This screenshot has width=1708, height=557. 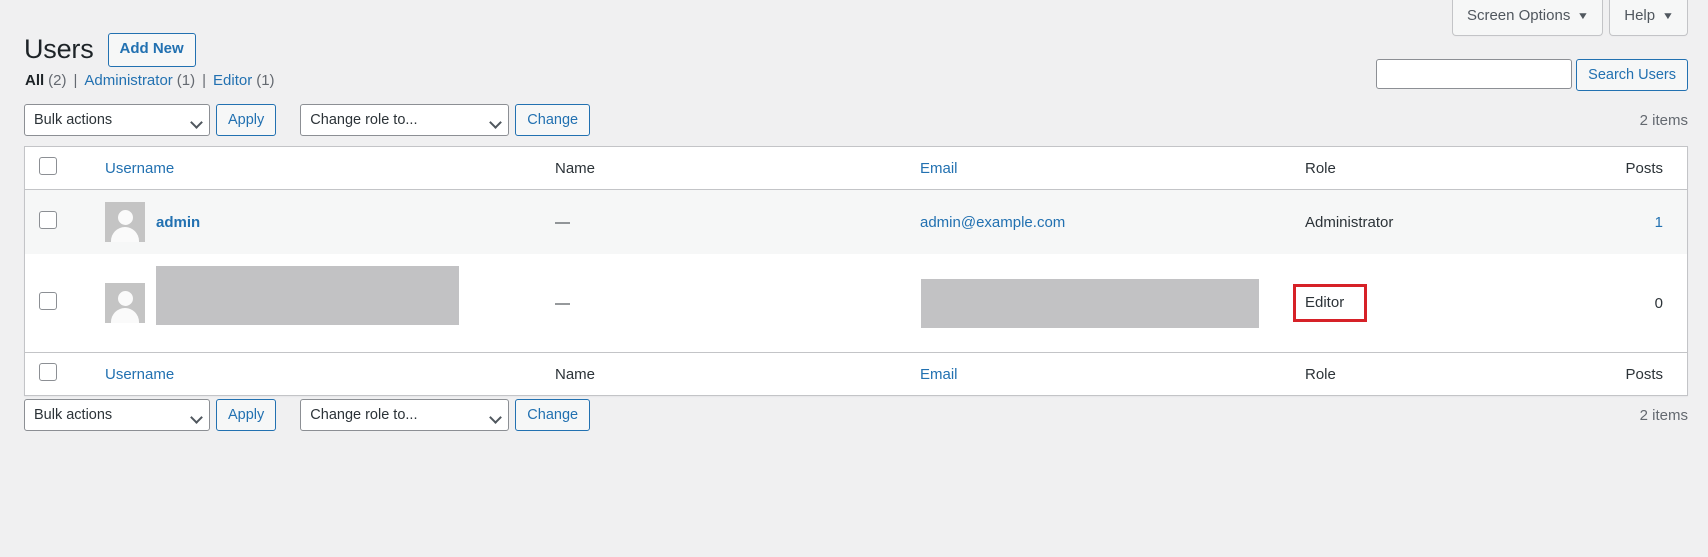 What do you see at coordinates (307, 295) in the screenshot?
I see `redacted-username-block` at bounding box center [307, 295].